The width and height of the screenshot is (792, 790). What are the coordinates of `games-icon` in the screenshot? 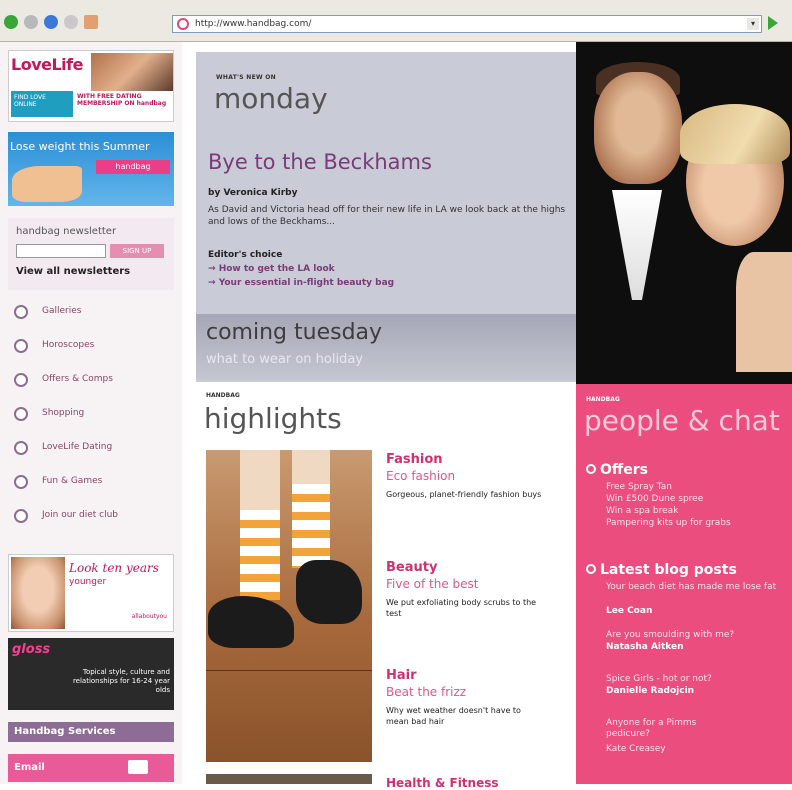 It's located at (21, 482).